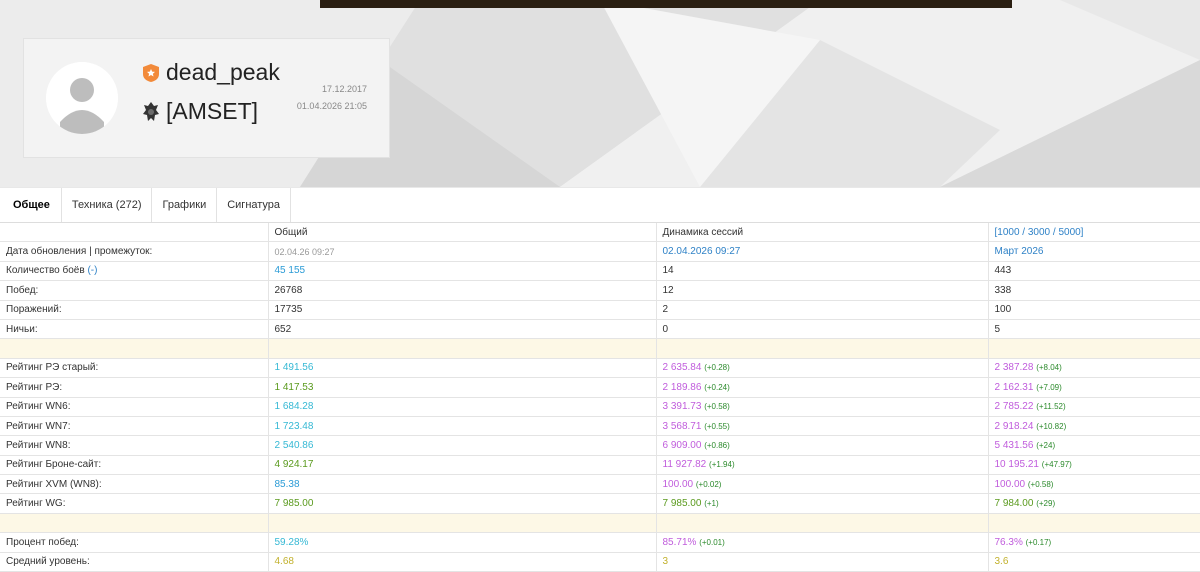 The width and height of the screenshot is (1200, 572). Describe the element at coordinates (822, 484) in the screenshot. I see `cell-session: 100.00 (+0.02)` at that location.